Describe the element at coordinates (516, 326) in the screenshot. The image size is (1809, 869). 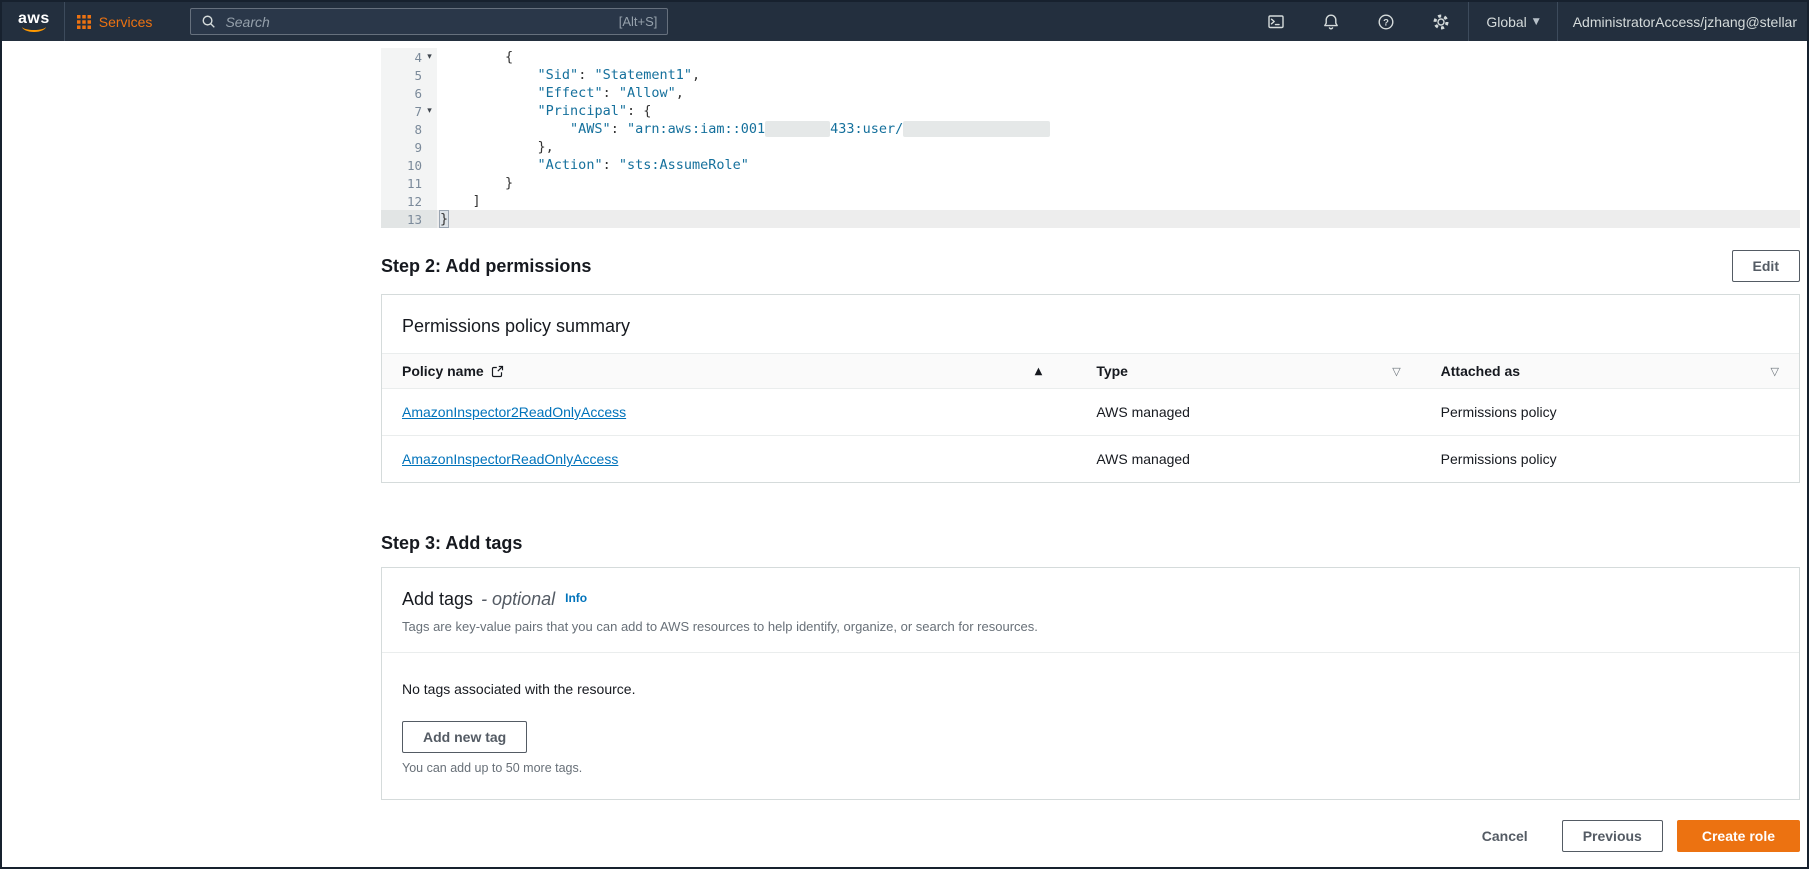
I see `permissions-card-title: Permissions policy summary` at that location.